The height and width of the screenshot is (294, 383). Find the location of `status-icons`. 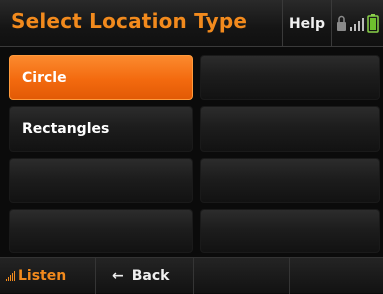

status-icons is located at coordinates (358, 23).